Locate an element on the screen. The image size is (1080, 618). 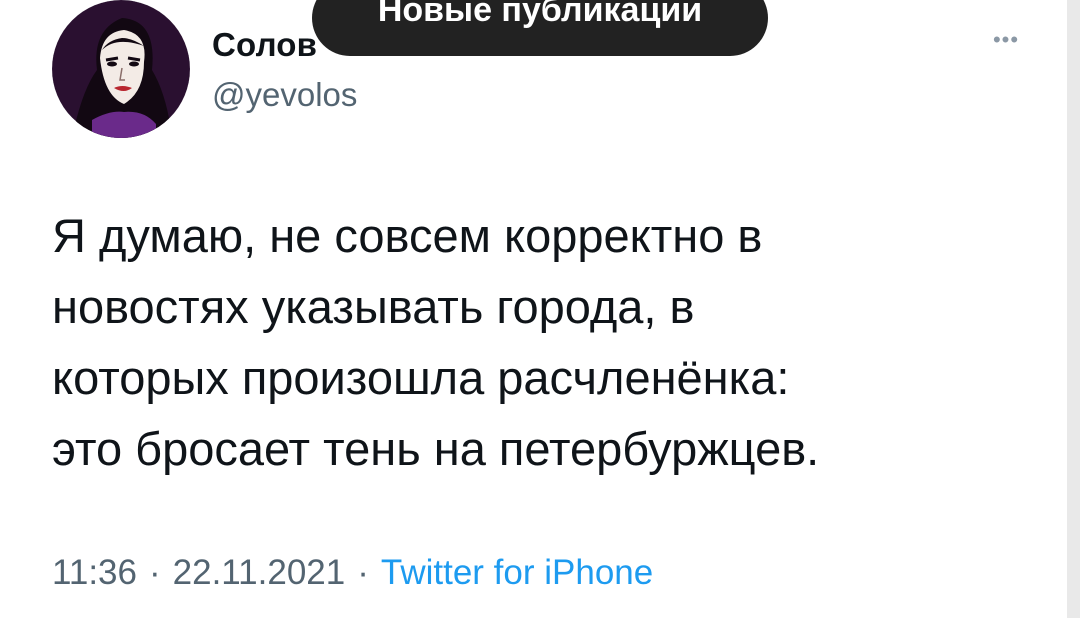
avatar is located at coordinates (121, 69).